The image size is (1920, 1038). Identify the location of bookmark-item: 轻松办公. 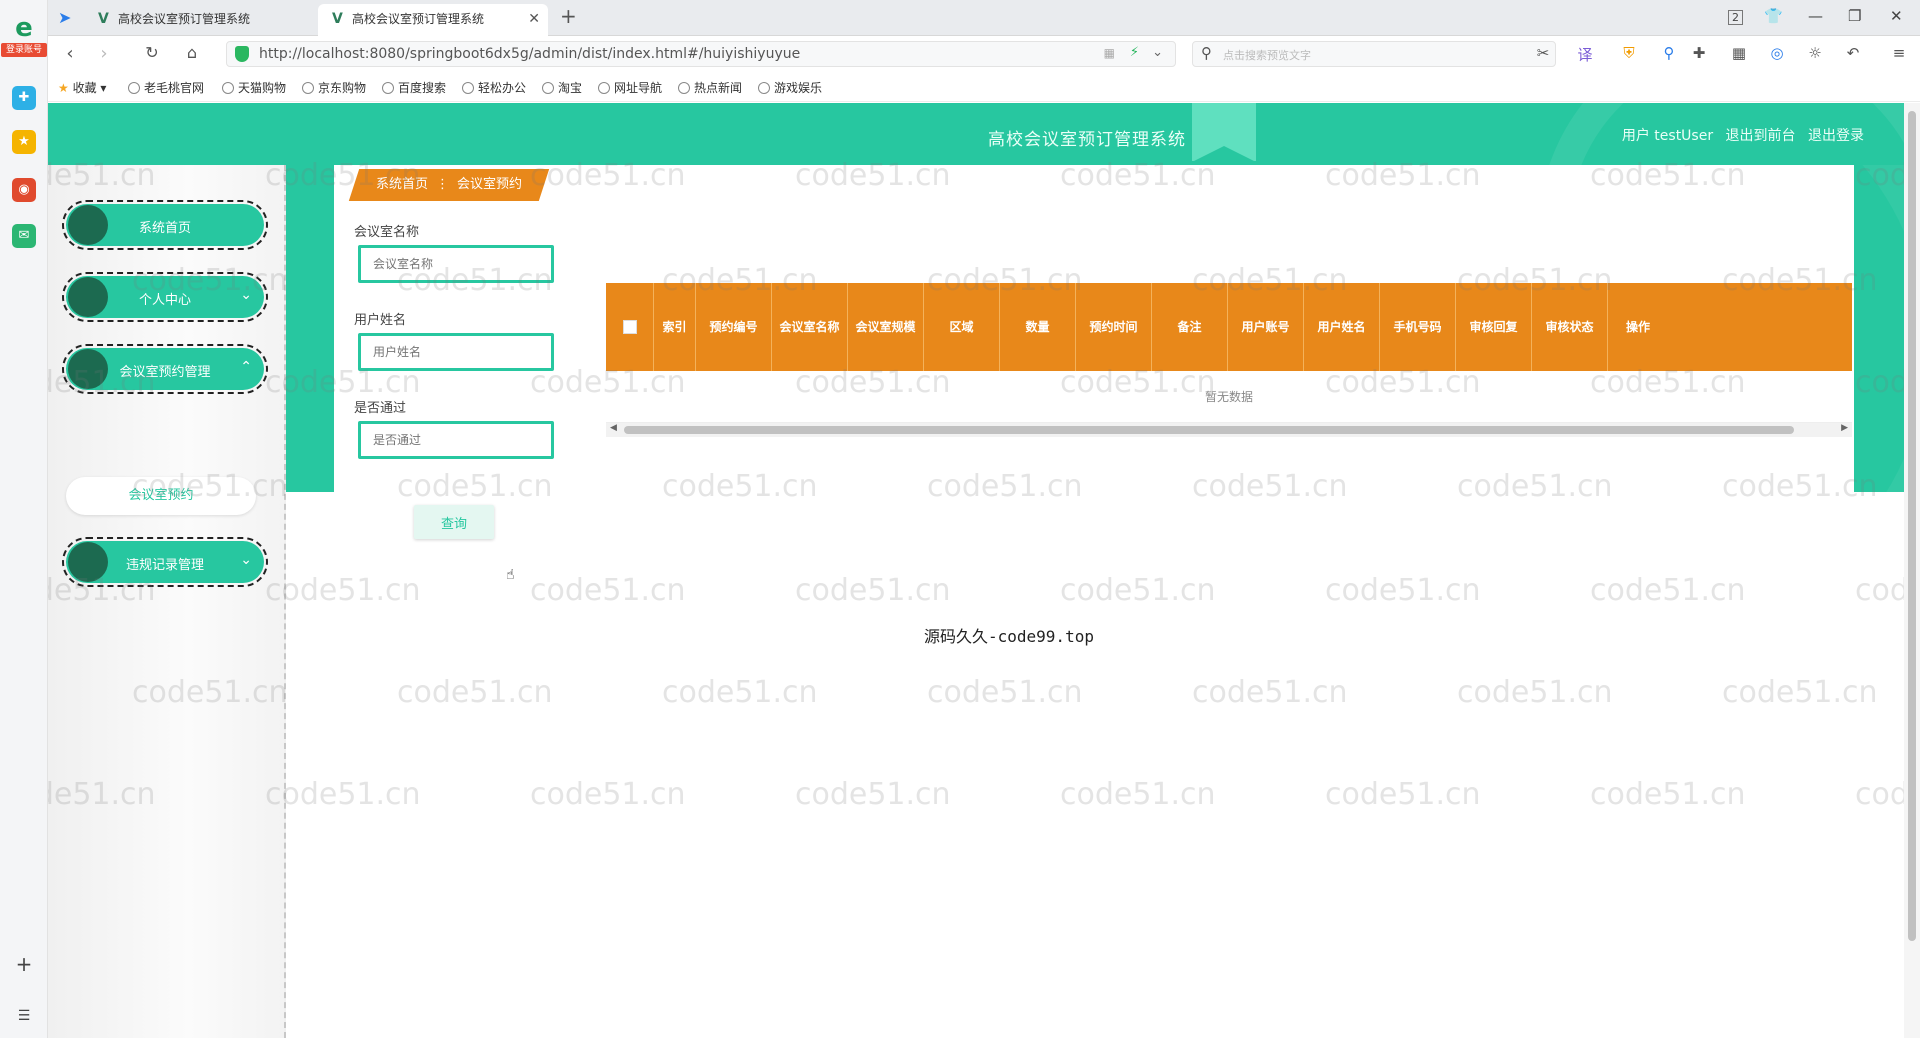
(494, 87).